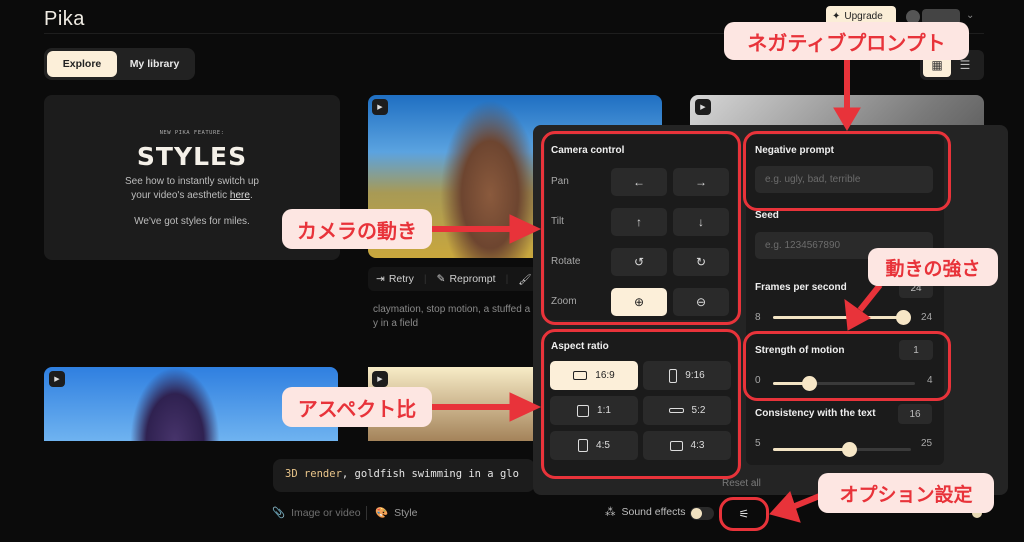  I want to click on annotation-options: オプション設定, so click(906, 493).